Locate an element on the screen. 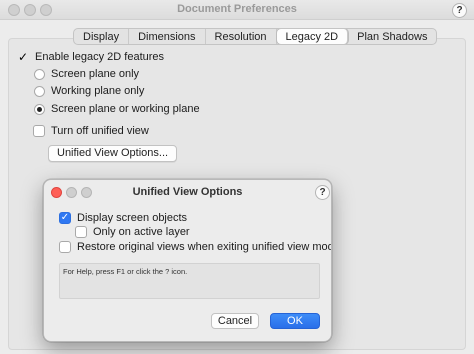 This screenshot has width=474, height=354. window-titlebar: Document Preferences ? is located at coordinates (237, 10).